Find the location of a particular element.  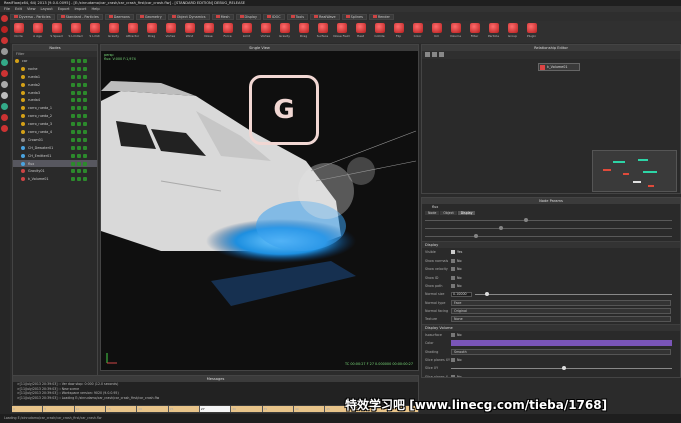

relationship-minimap is located at coordinates (634, 171).